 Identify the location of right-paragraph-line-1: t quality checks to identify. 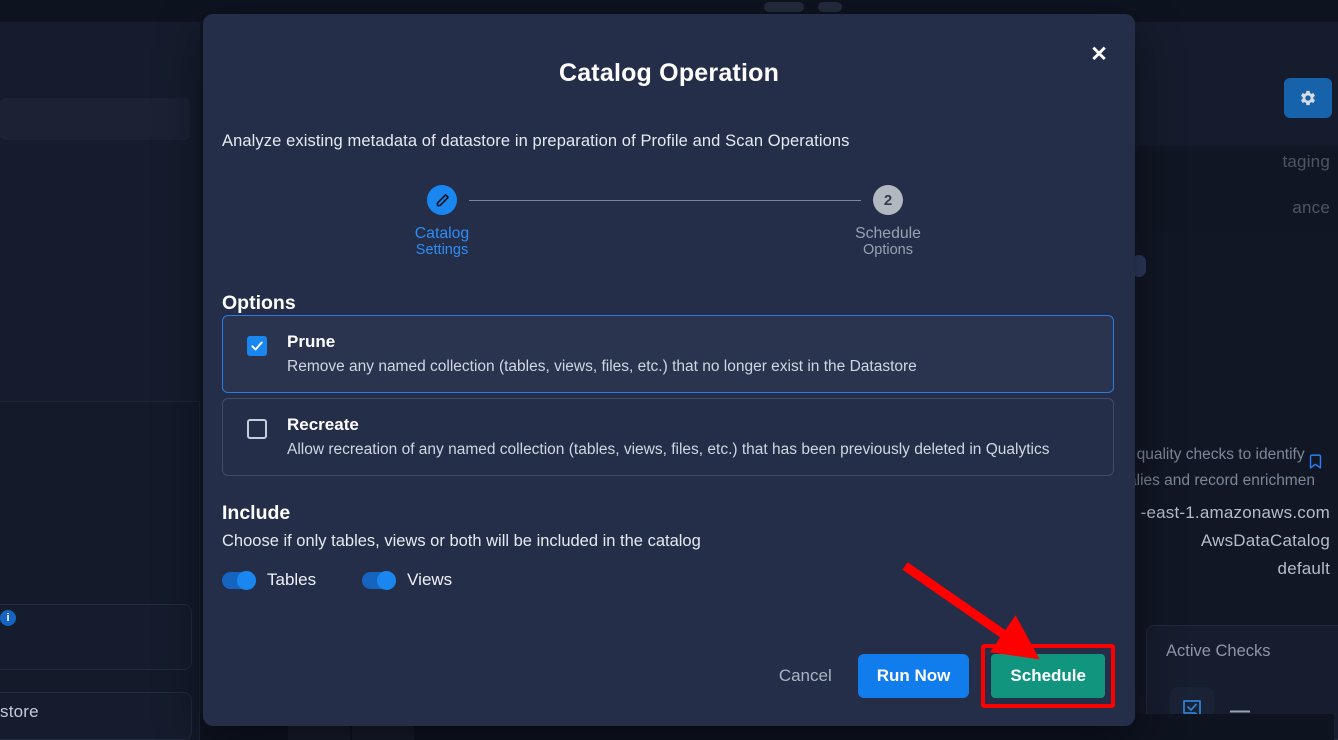
(1216, 454).